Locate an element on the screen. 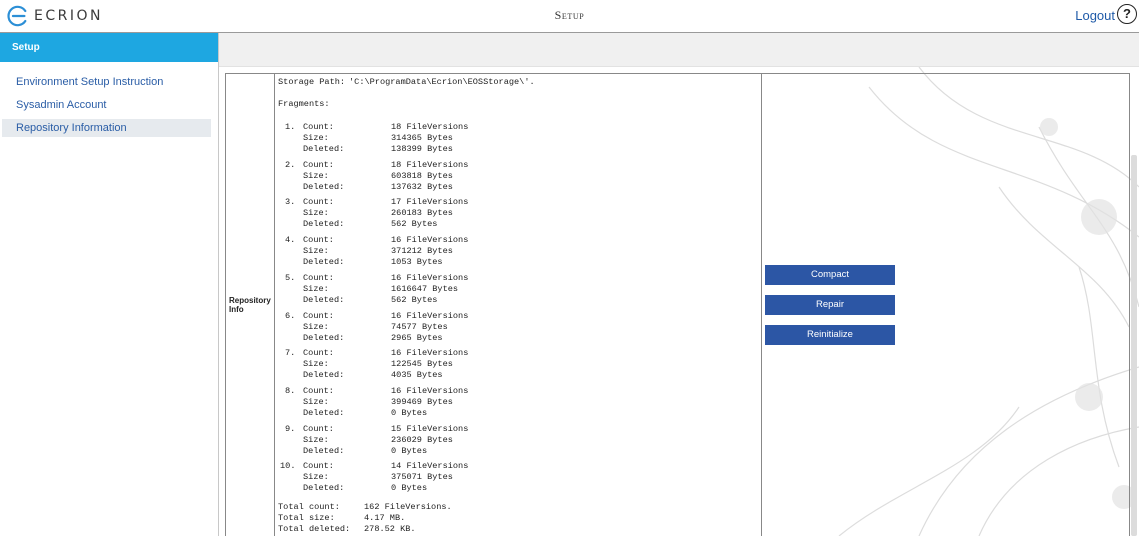 The height and width of the screenshot is (536, 1139). fragment-index: 8. is located at coordinates (290, 390).